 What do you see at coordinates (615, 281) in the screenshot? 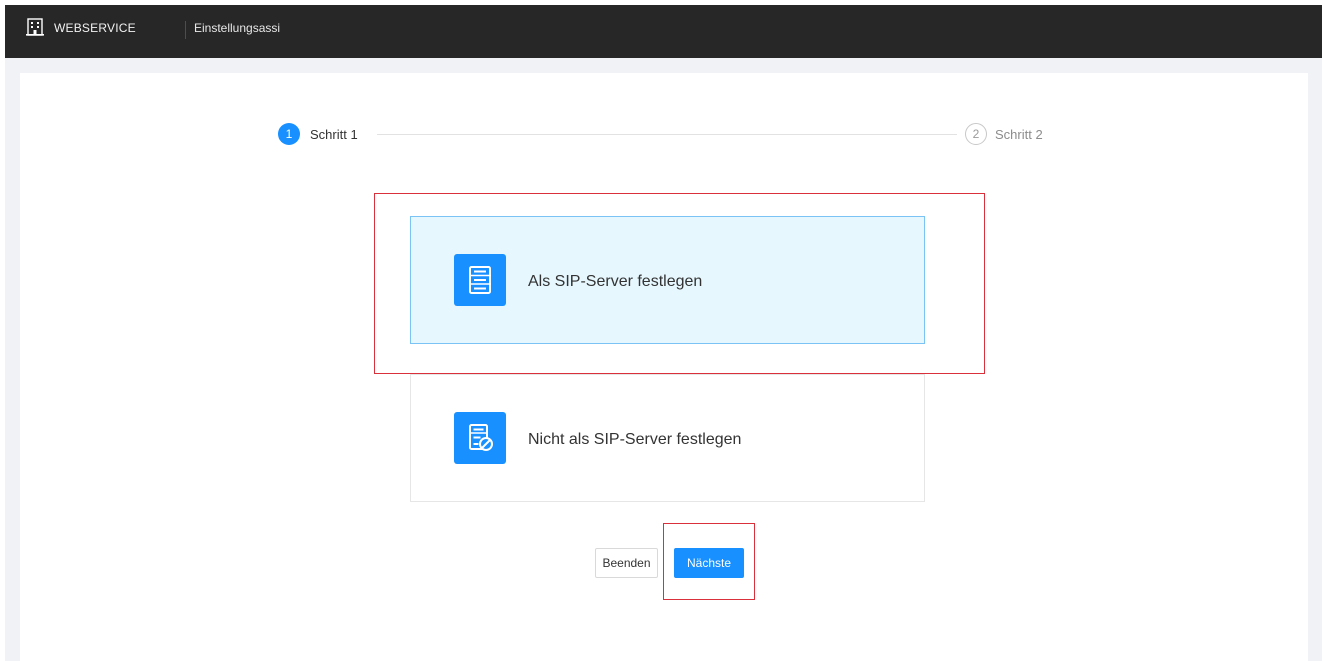
I see `option-label: Als SIP-Server festlegen` at bounding box center [615, 281].